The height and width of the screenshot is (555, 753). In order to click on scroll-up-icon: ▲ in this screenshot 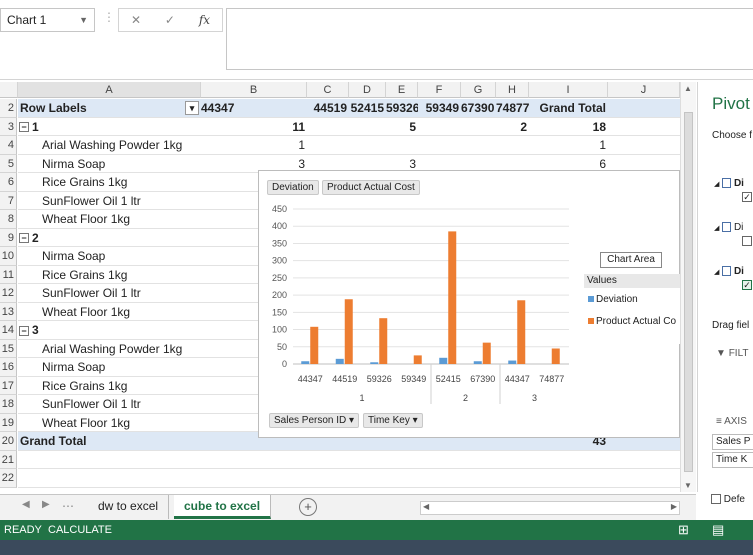, I will do `click(688, 88)`.